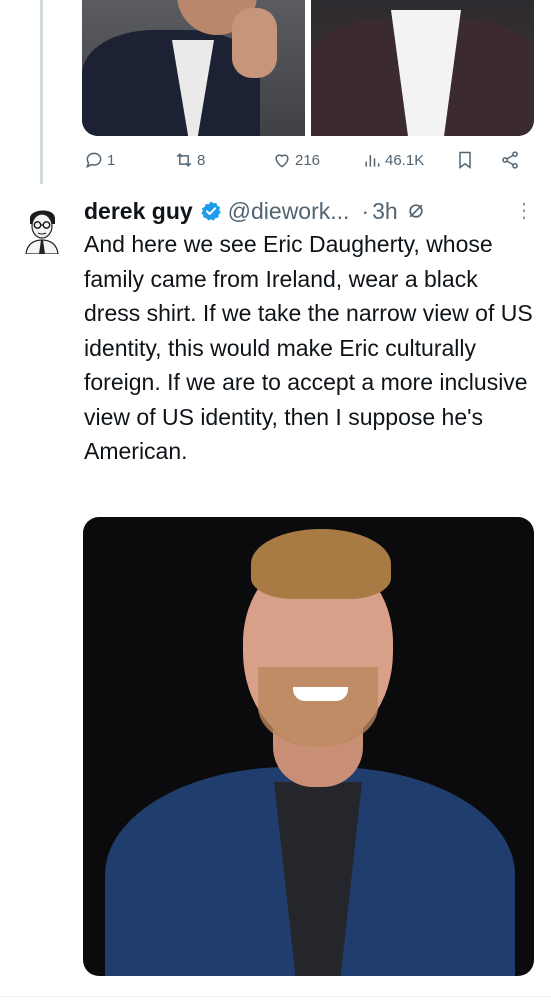  What do you see at coordinates (275, 996) in the screenshot?
I see `divider` at bounding box center [275, 996].